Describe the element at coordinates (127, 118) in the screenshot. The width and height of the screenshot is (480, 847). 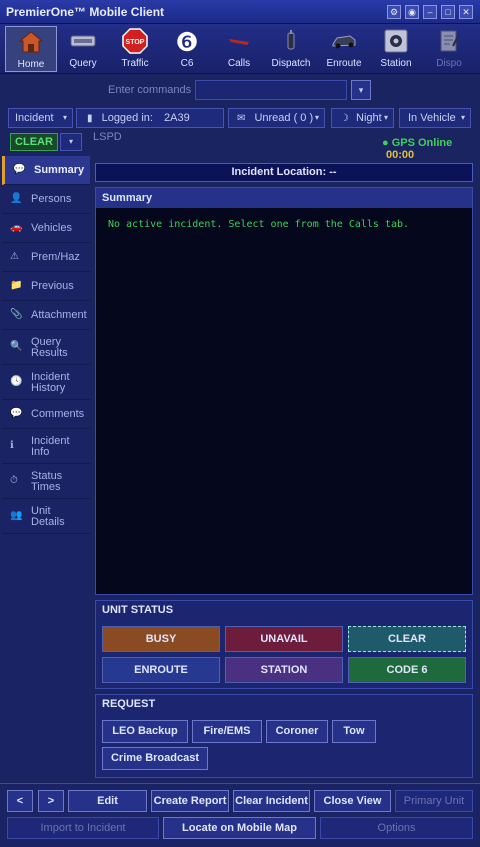
I see `logged-in-label: Logged in:` at that location.